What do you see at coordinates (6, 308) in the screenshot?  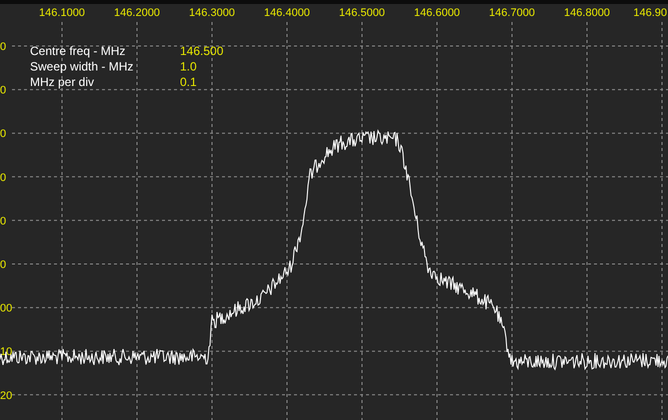 I see `level-label: 00` at bounding box center [6, 308].